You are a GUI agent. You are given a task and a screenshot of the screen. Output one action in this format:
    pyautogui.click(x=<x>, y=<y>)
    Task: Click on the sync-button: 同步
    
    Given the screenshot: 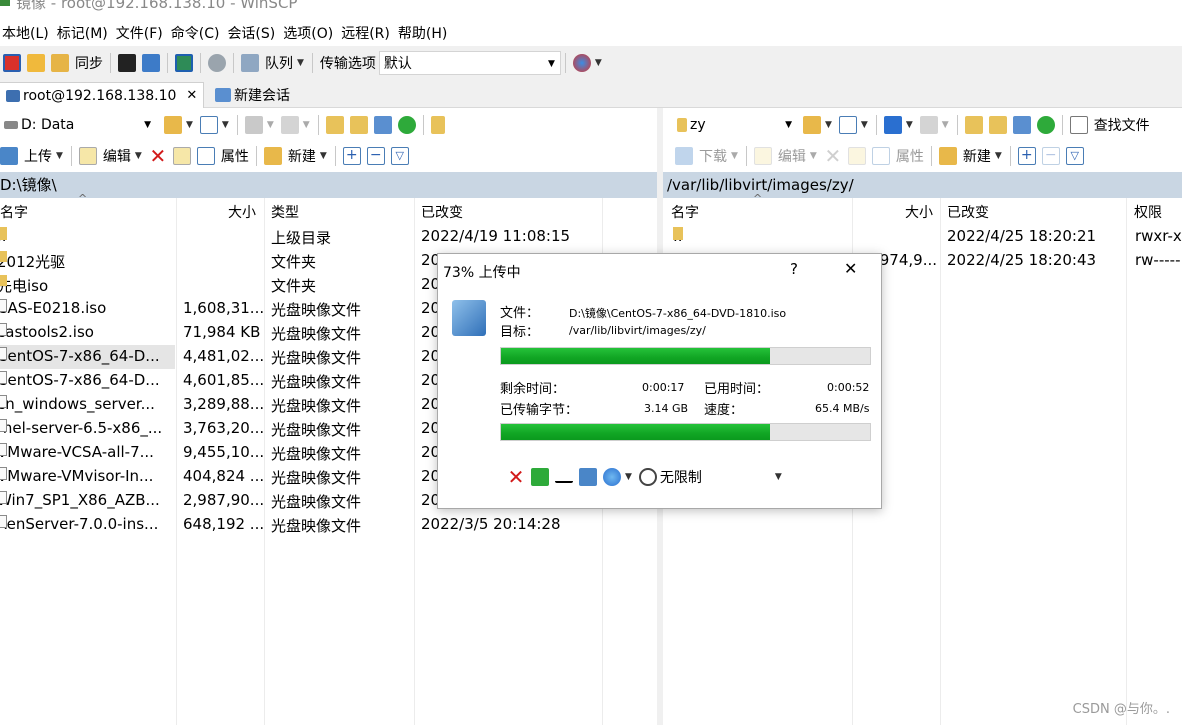 What is the action you would take?
    pyautogui.click(x=89, y=63)
    